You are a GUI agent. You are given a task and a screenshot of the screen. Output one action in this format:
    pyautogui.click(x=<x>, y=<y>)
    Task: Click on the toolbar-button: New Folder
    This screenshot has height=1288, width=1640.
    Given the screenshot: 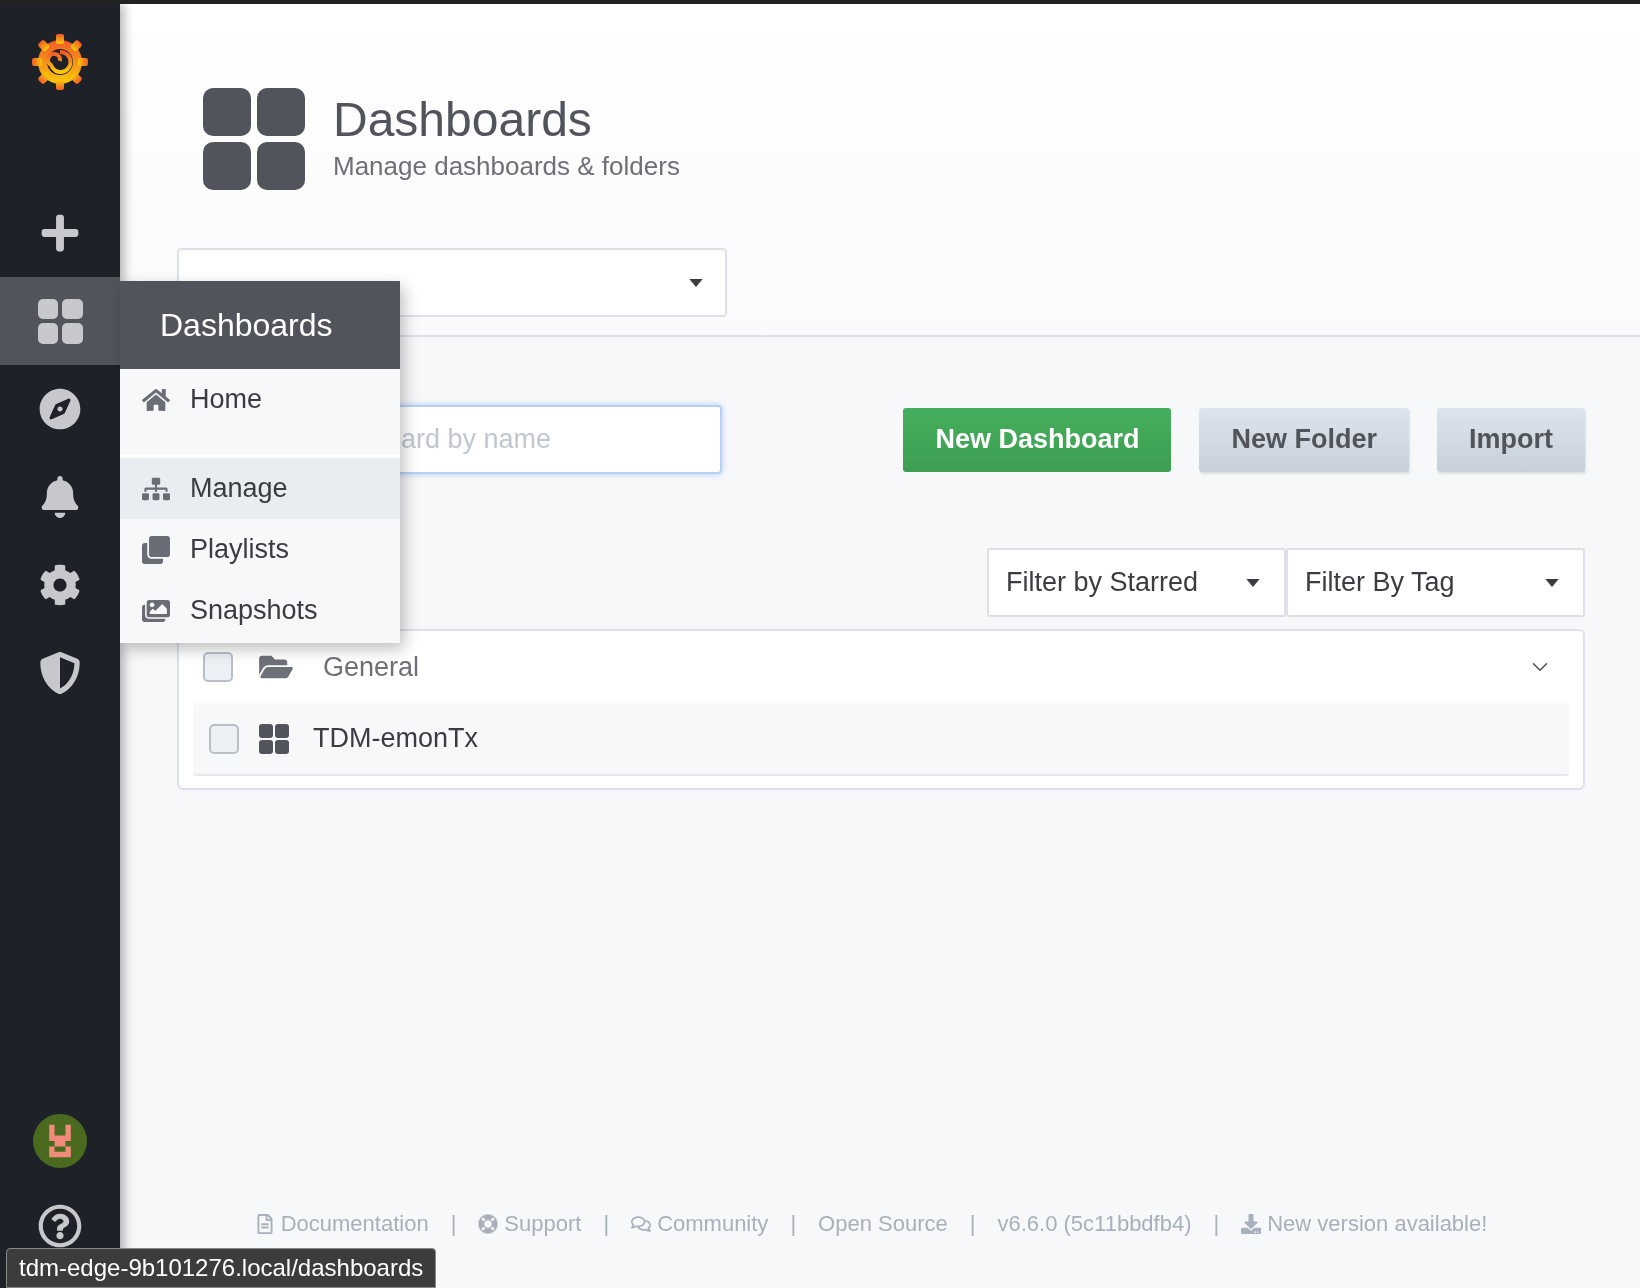 What is the action you would take?
    pyautogui.click(x=1304, y=439)
    